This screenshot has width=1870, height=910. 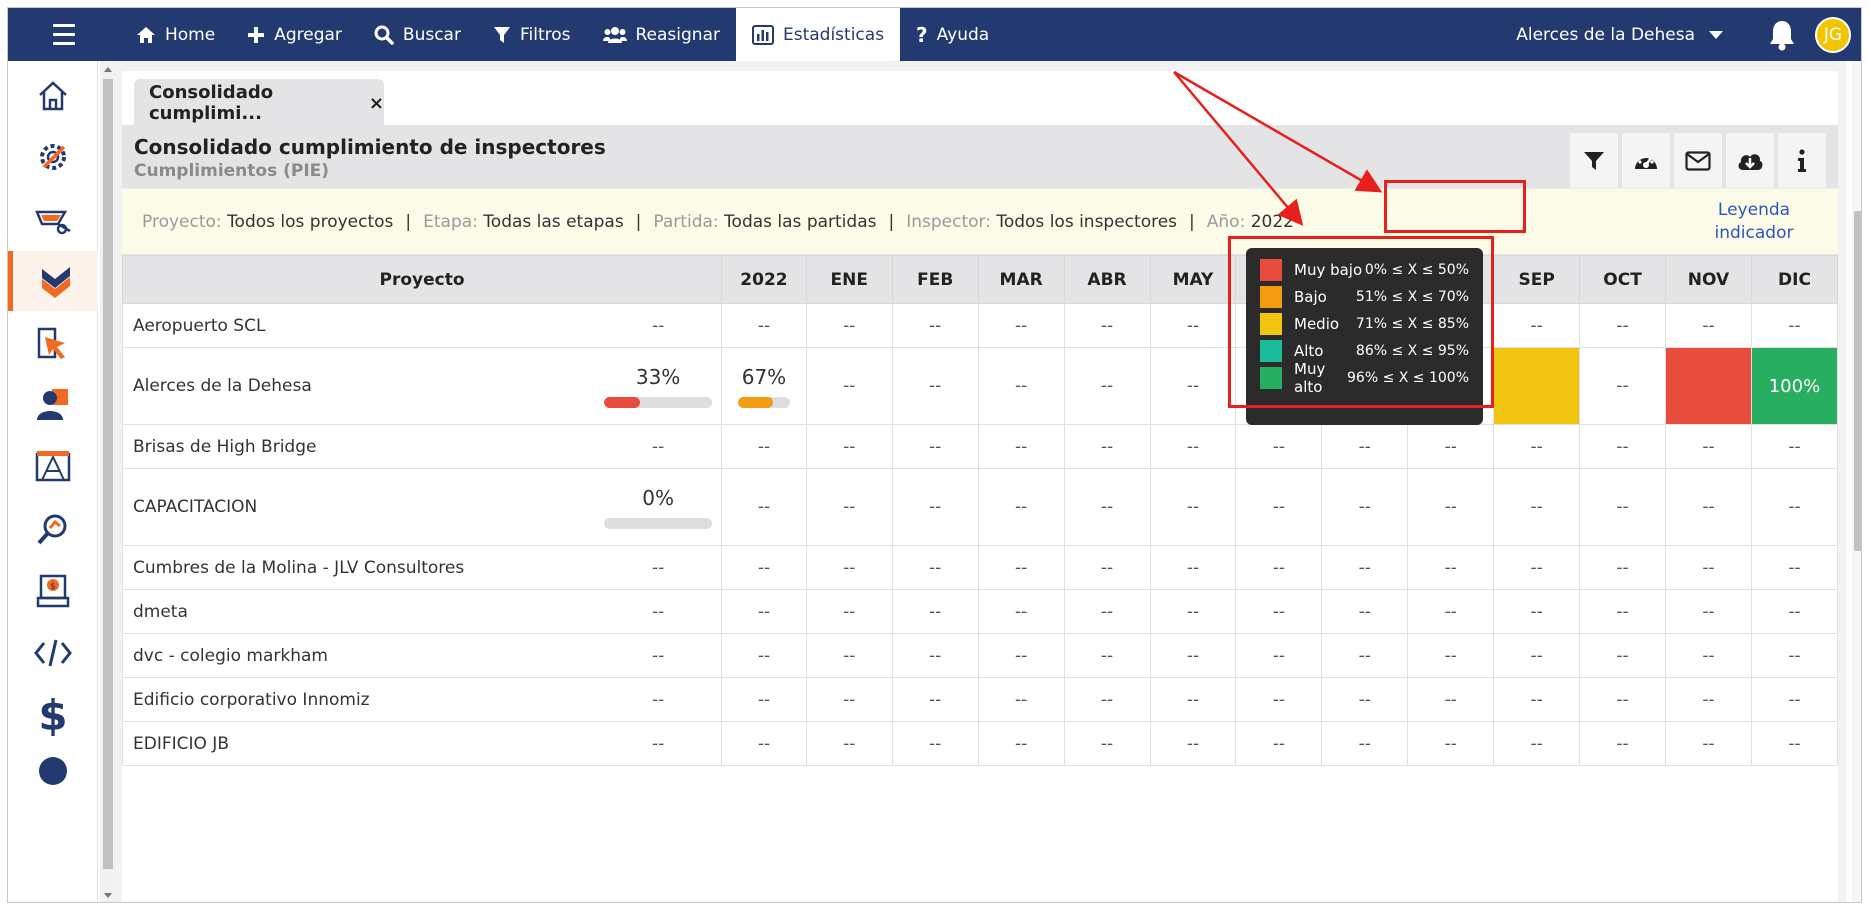 What do you see at coordinates (952, 34) in the screenshot?
I see `nav-ayuda: ? Ayuda` at bounding box center [952, 34].